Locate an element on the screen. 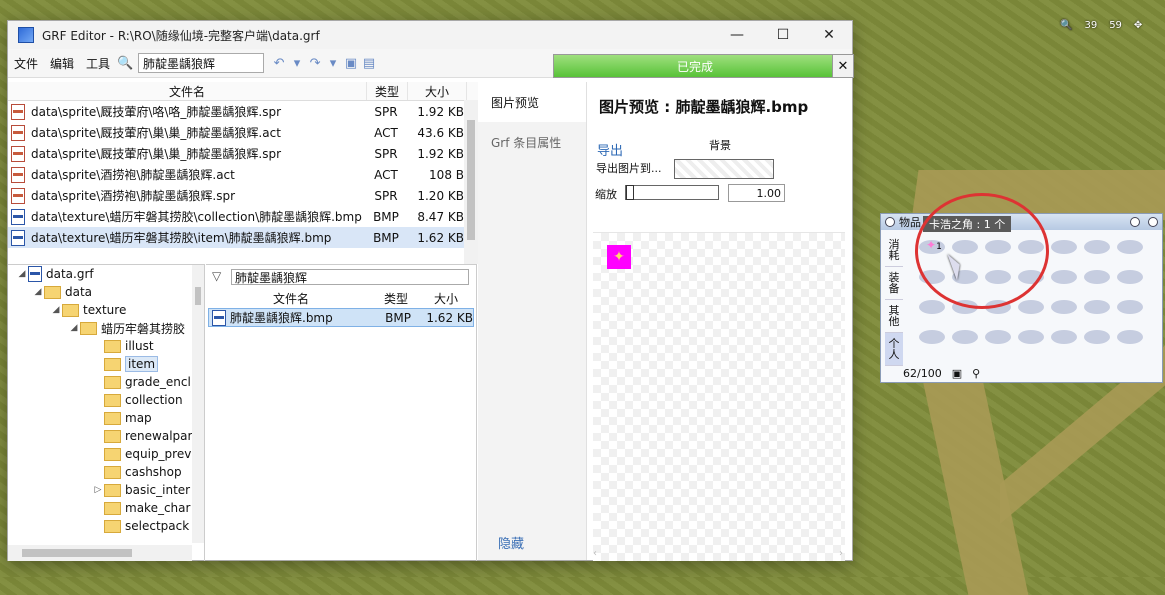 Image resolution: width=1165 pixels, height=595 pixels. tab-consumable: 消耗 is located at coordinates (894, 250).